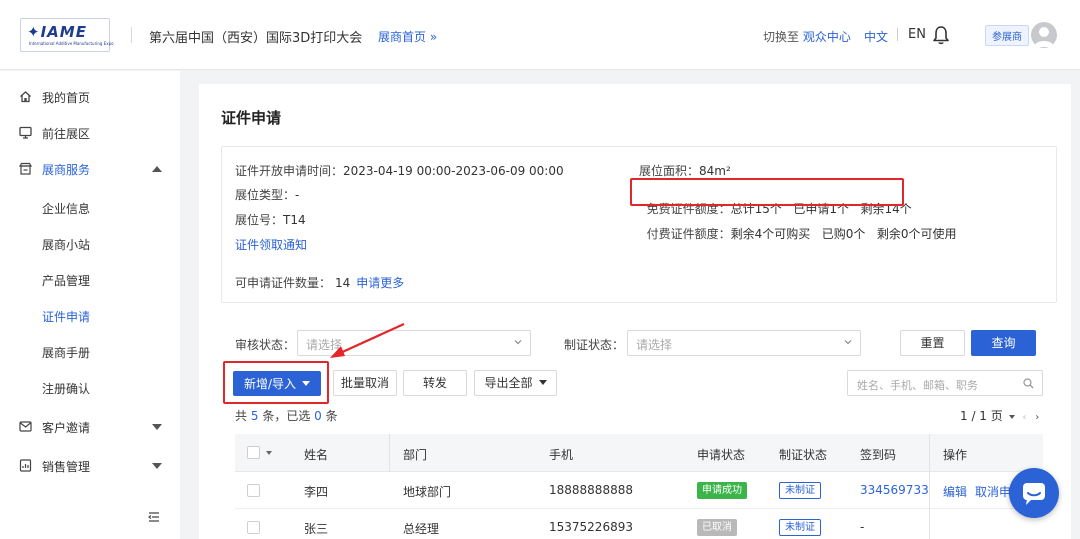 This screenshot has height=539, width=1080. Describe the element at coordinates (316, 492) in the screenshot. I see `cell-name: 李四` at that location.